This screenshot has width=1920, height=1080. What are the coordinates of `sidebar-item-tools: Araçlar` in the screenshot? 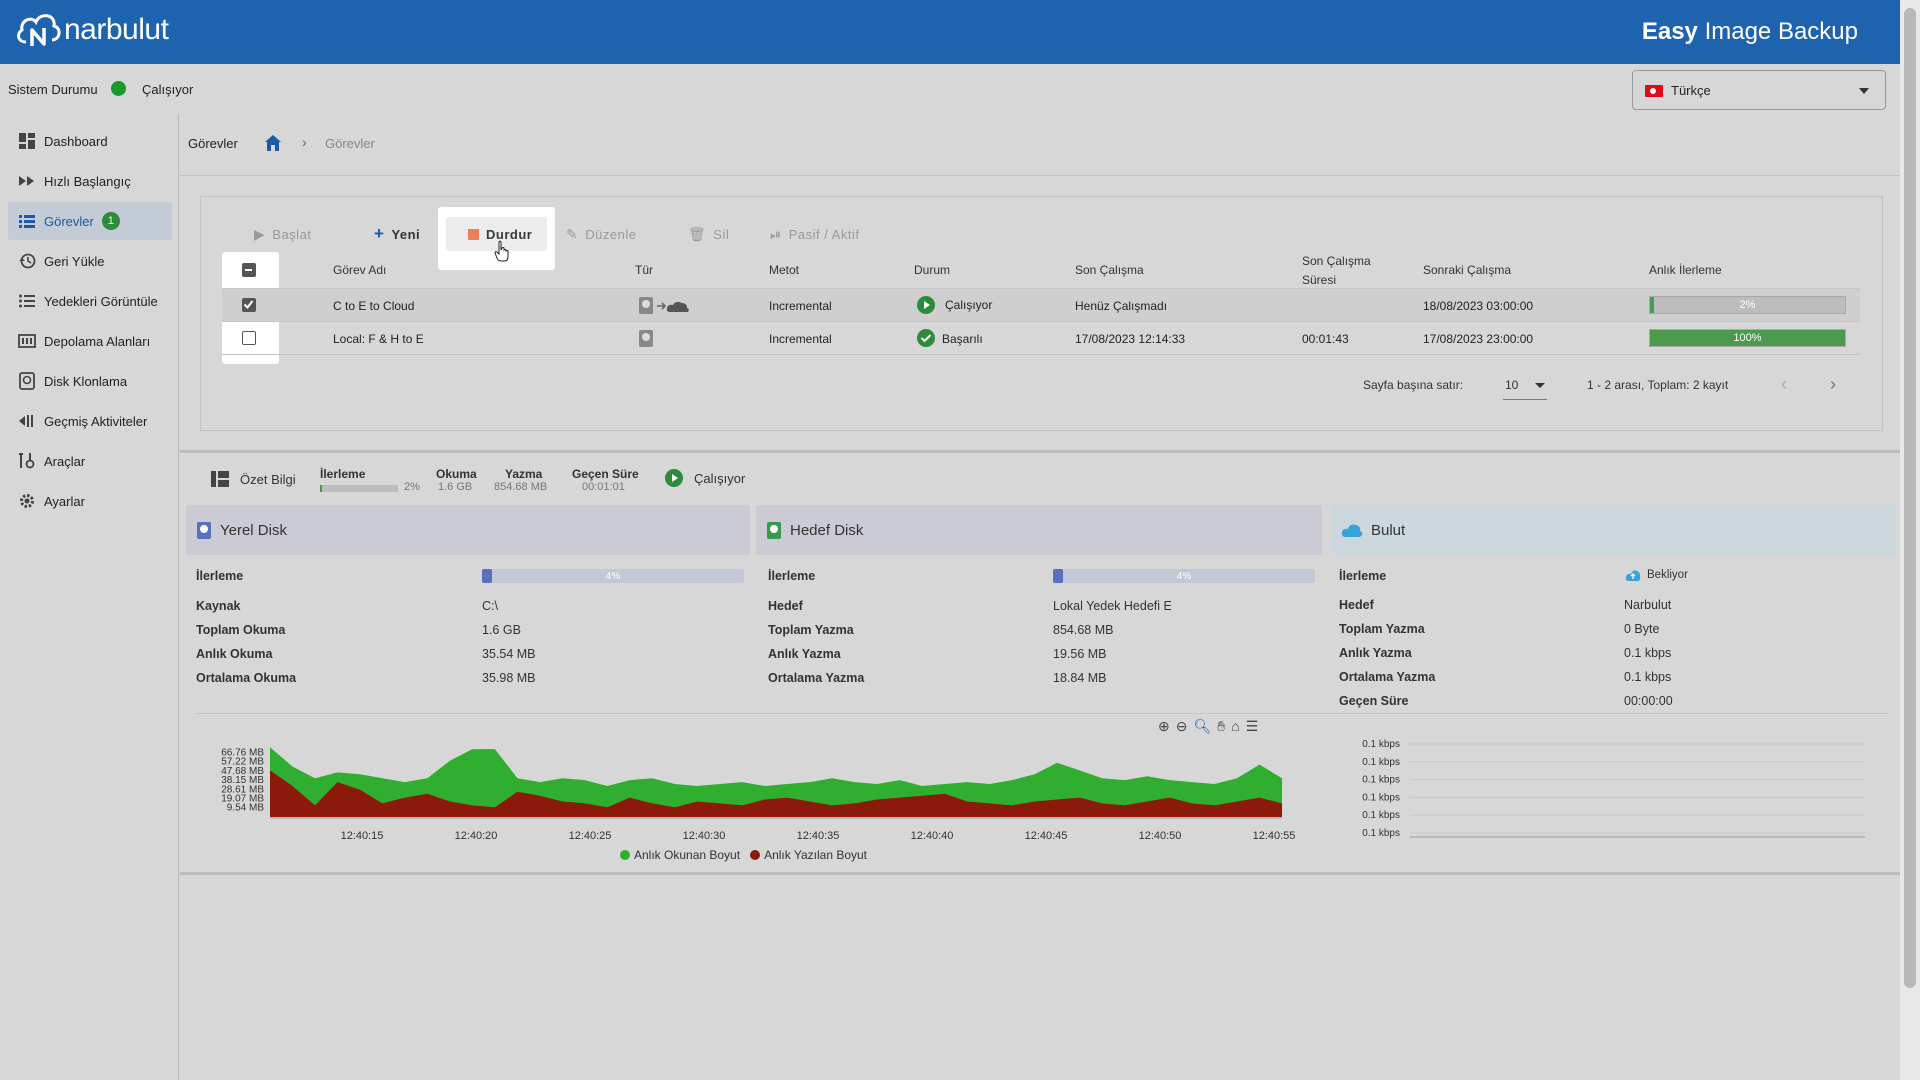 It's located at (90, 461).